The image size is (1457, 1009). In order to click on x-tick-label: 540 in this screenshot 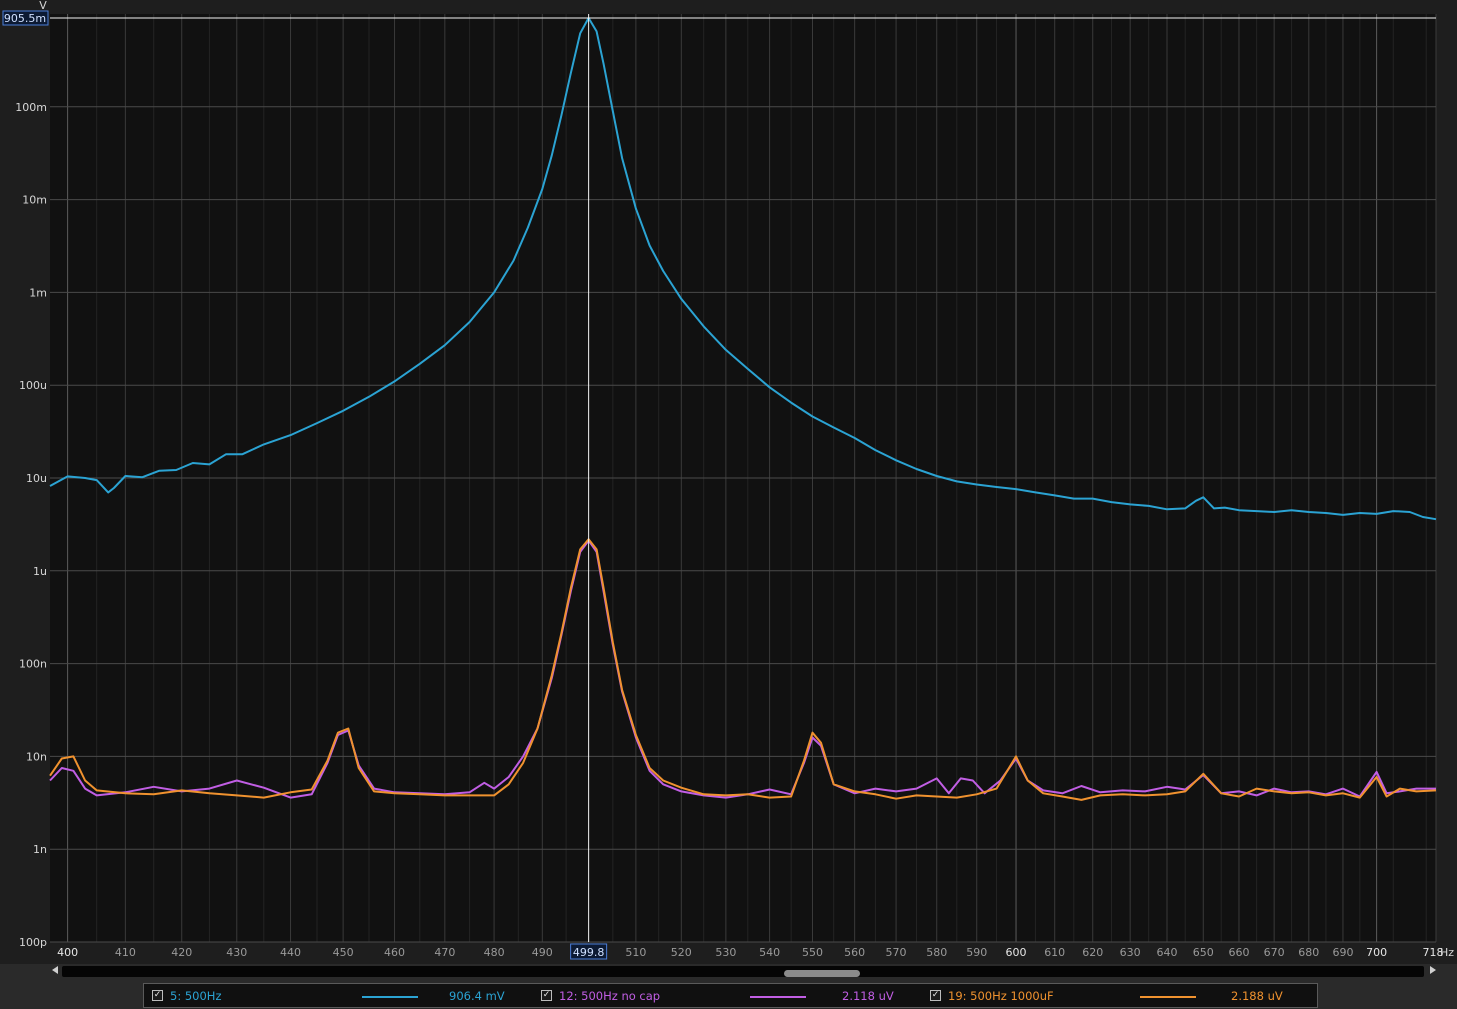, I will do `click(769, 952)`.